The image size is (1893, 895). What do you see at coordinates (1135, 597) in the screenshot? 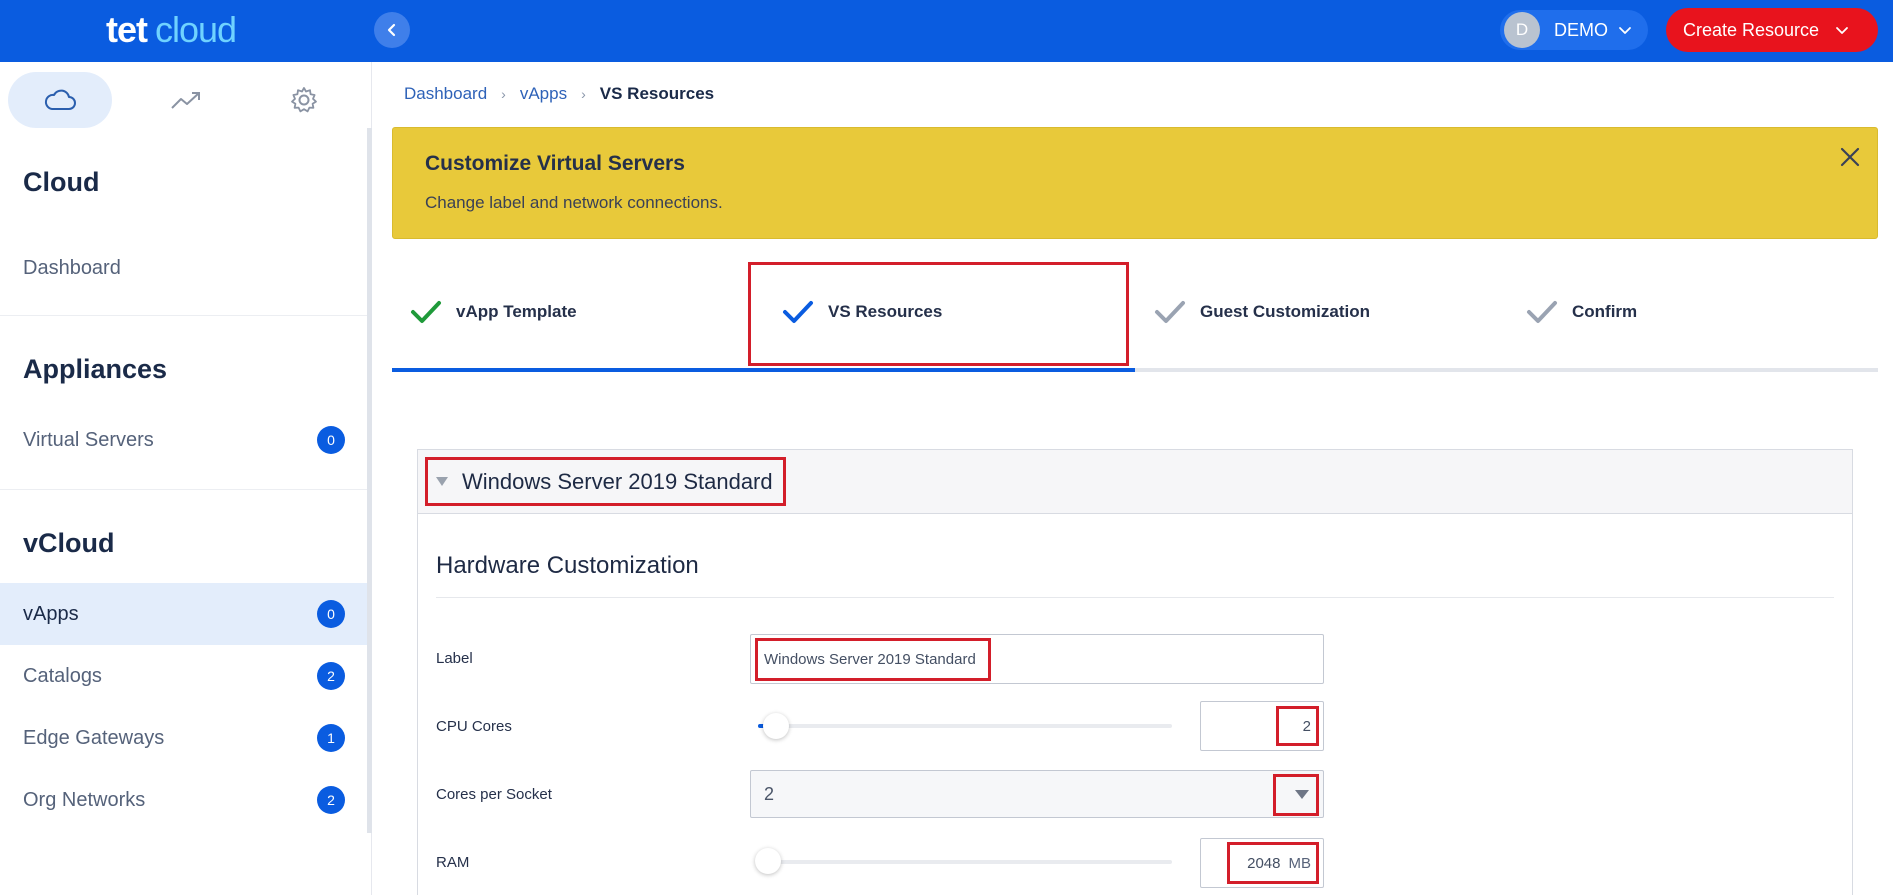
I see `section-divider` at bounding box center [1135, 597].